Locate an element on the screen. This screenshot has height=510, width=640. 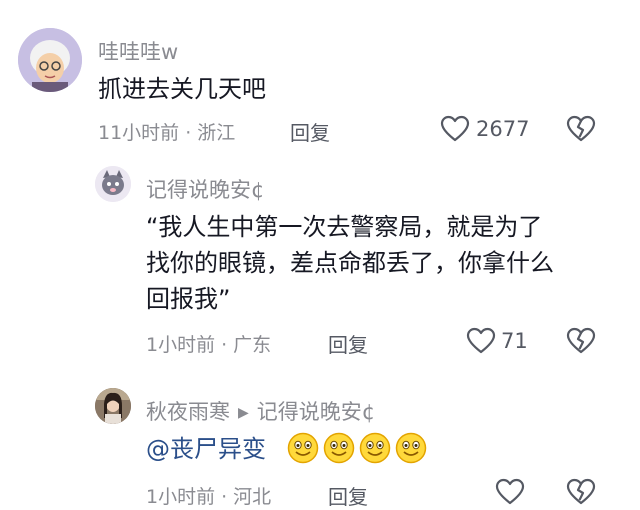
comment-username: 记得说晚安¢ is located at coordinates (205, 189).